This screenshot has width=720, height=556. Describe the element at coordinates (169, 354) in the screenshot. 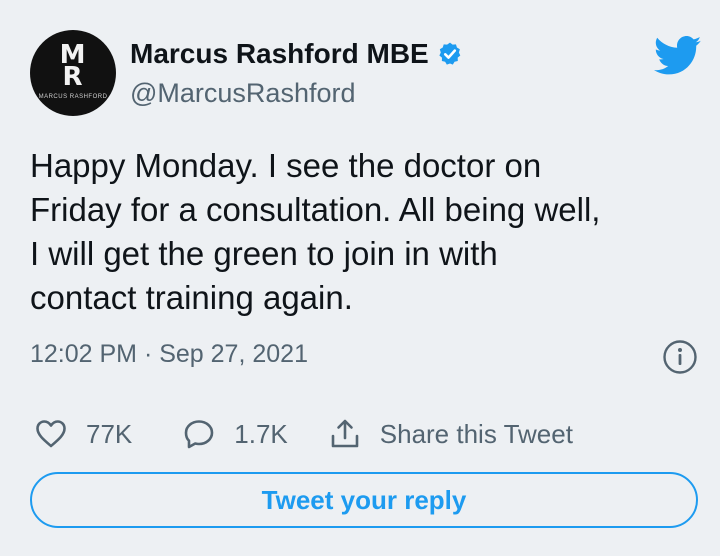

I see `tweet-timestamp: 12:02 PM · Sep 27, 2021` at that location.